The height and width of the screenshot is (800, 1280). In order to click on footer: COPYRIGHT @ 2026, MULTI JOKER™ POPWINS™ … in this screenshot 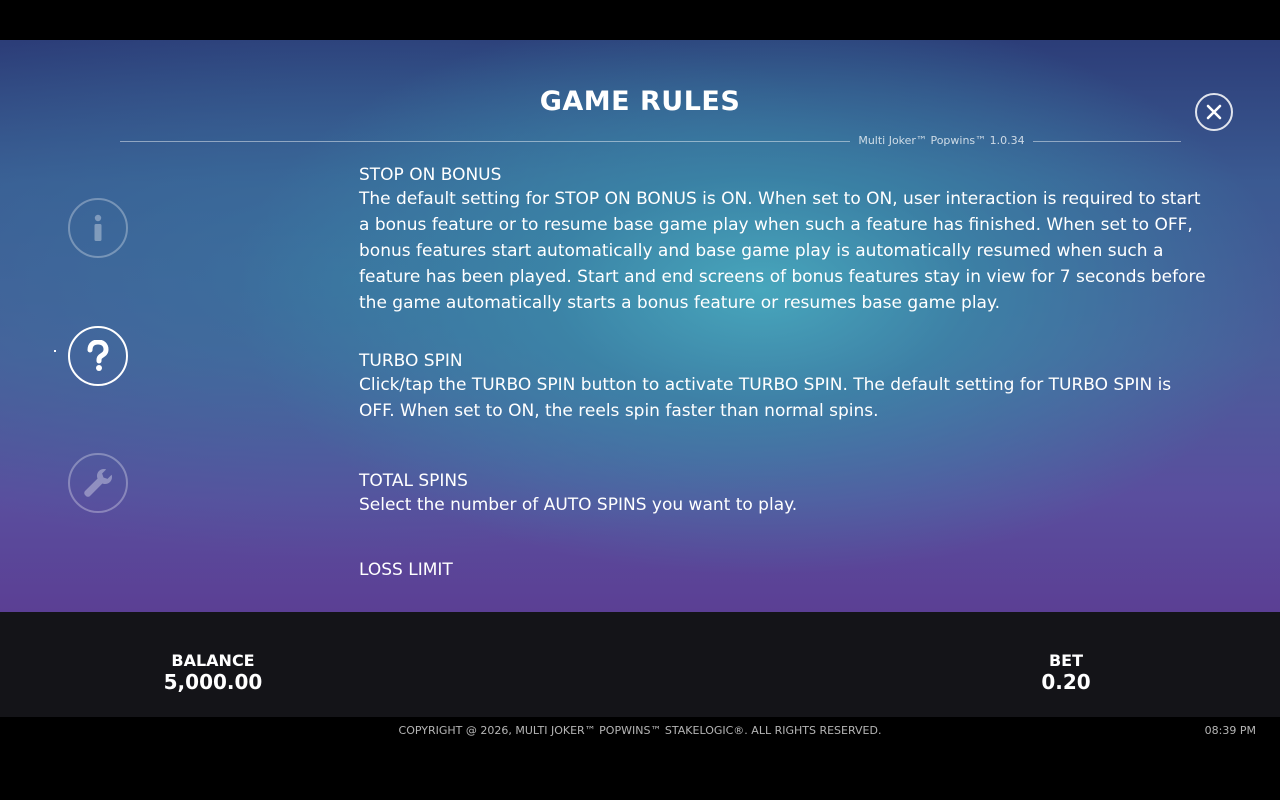, I will do `click(640, 758)`.